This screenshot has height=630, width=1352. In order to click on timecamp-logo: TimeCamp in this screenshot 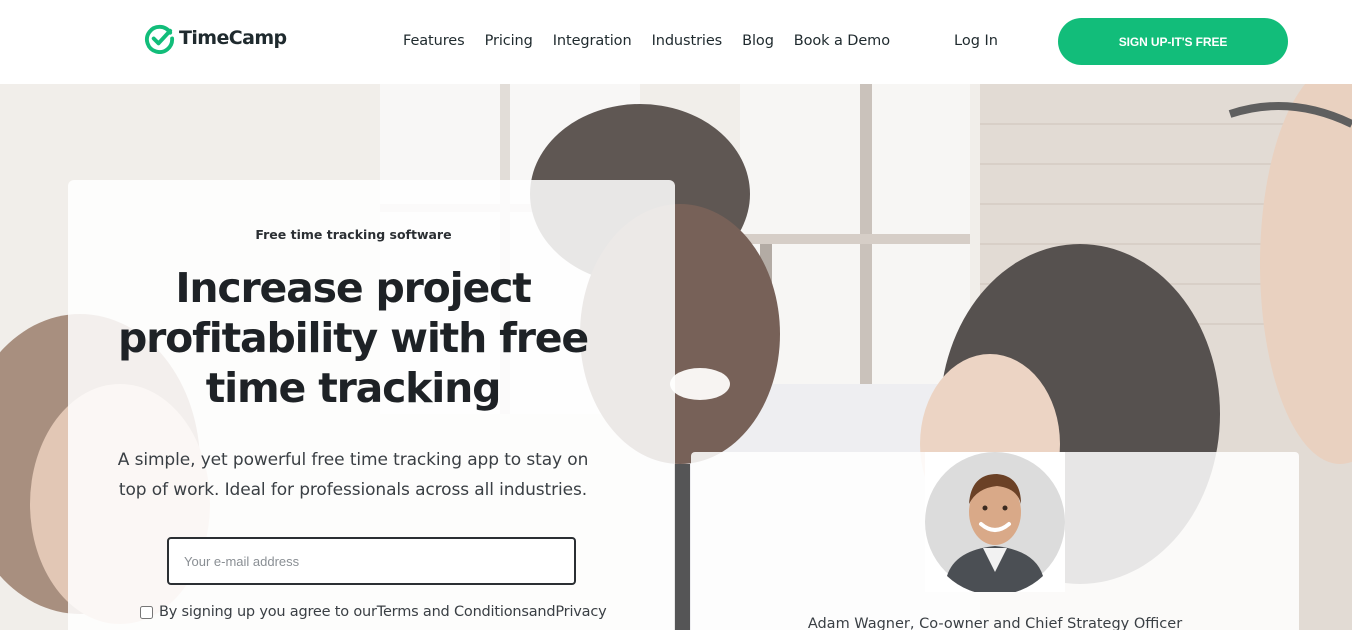, I will do `click(215, 38)`.